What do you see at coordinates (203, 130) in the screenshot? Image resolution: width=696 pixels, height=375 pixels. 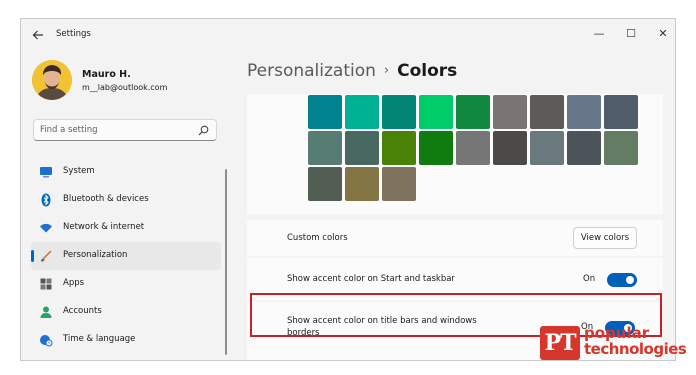 I see `search-icon` at bounding box center [203, 130].